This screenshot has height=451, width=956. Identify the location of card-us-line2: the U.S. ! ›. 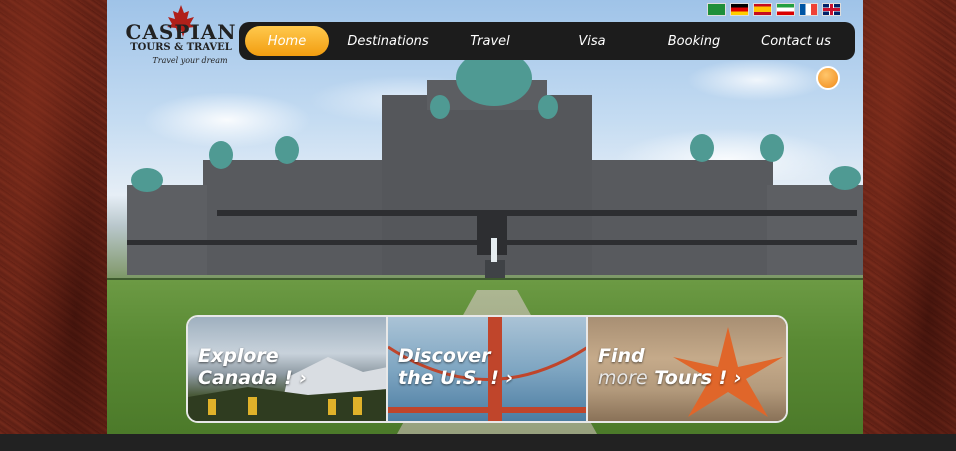
(456, 378).